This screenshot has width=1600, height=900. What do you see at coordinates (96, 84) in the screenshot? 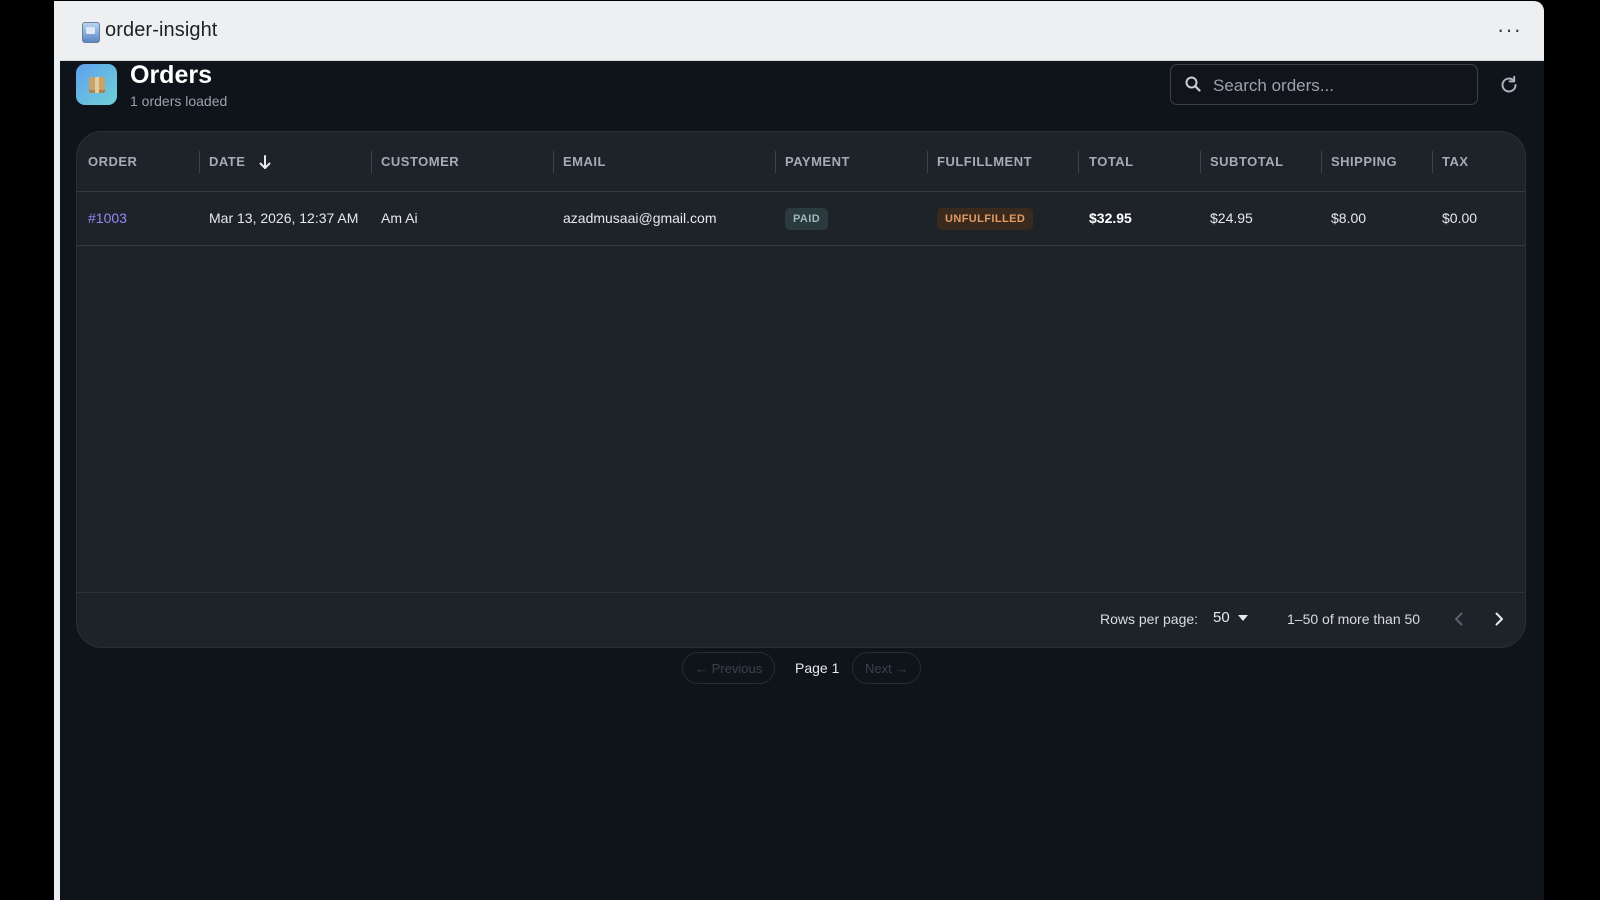
I see `package-icon` at bounding box center [96, 84].